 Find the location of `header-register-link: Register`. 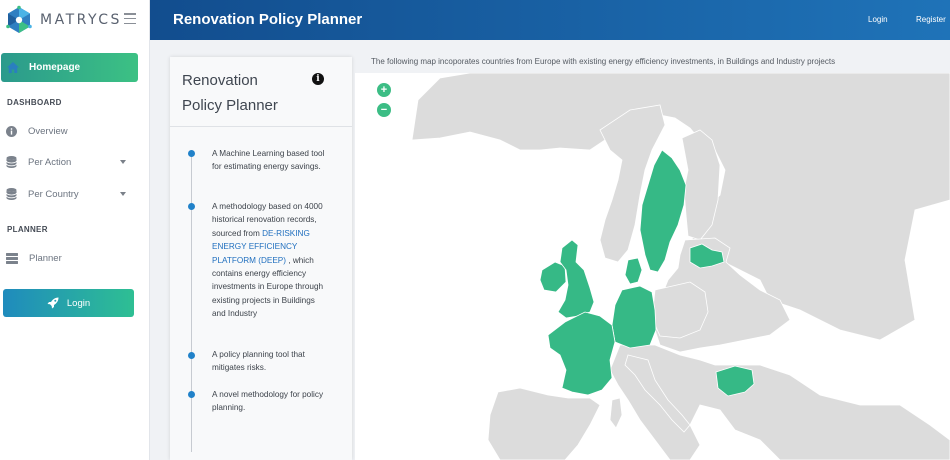

header-register-link: Register is located at coordinates (931, 19).